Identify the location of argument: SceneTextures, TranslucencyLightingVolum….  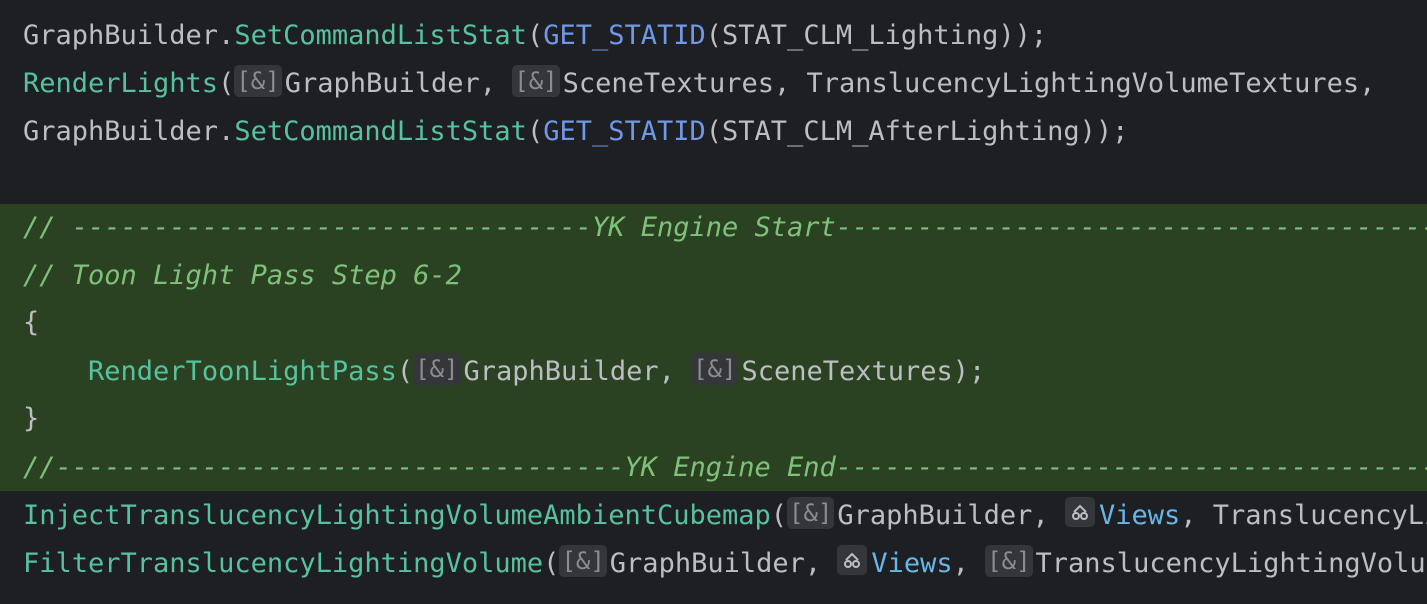
(969, 83).